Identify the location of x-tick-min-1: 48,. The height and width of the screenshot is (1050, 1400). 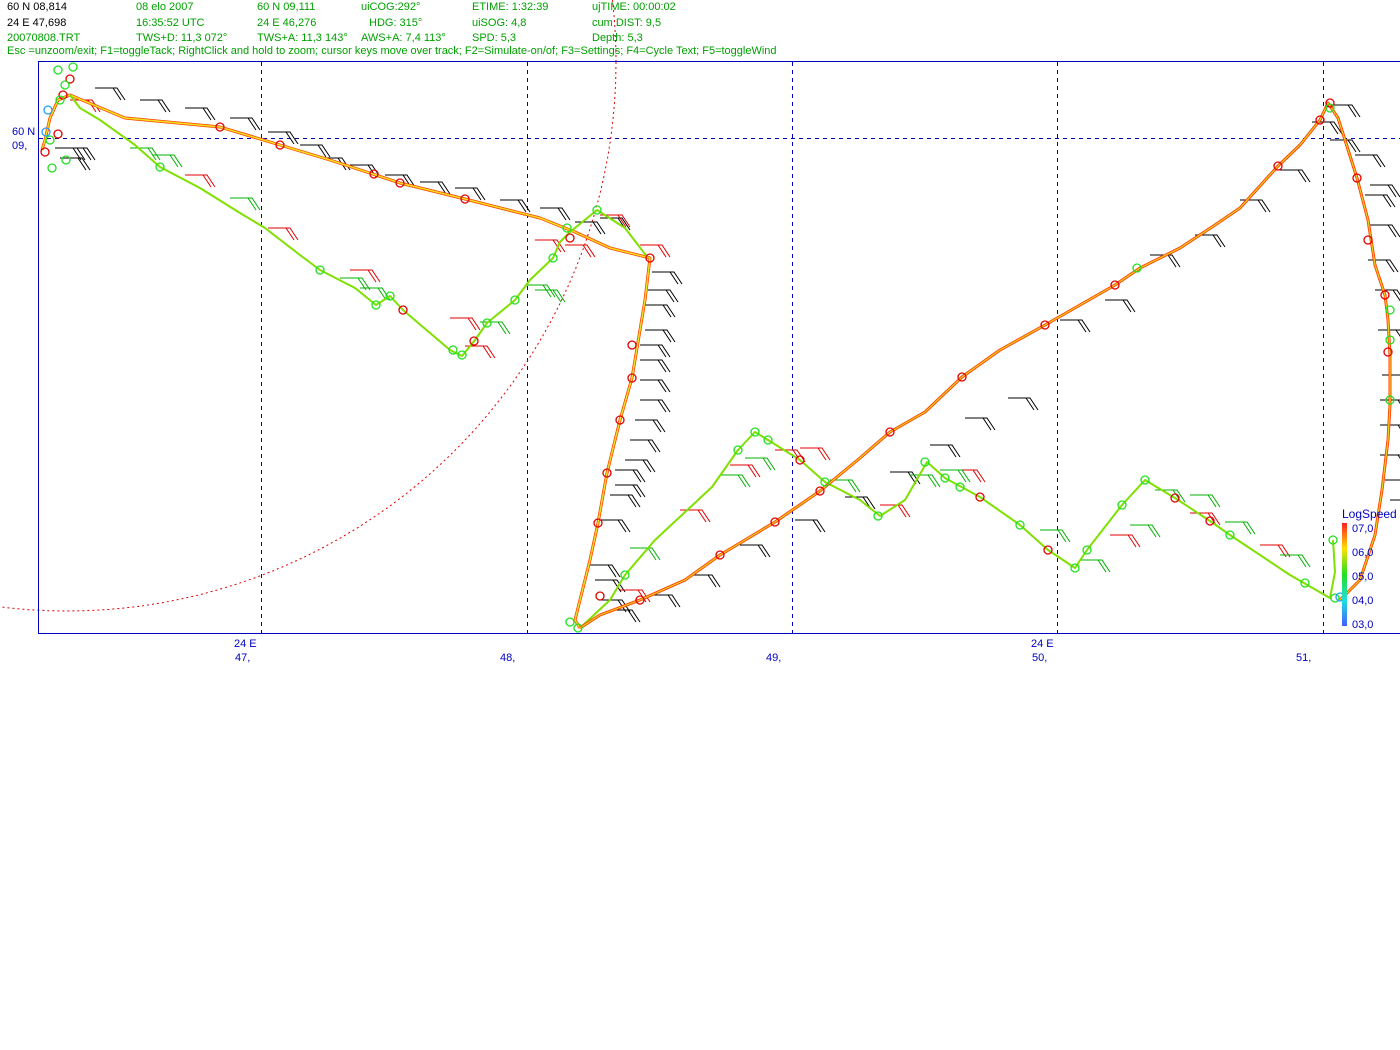
(508, 658).